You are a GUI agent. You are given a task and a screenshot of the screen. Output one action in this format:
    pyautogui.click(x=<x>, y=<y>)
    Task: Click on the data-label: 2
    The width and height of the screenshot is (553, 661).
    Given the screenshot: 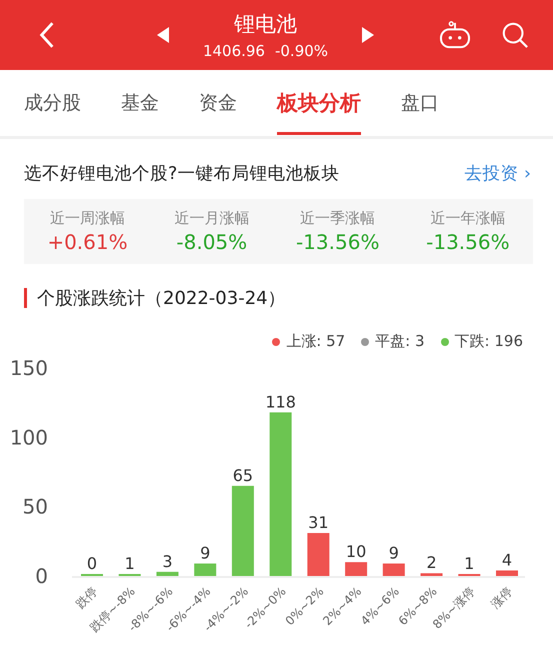 What is the action you would take?
    pyautogui.click(x=431, y=562)
    